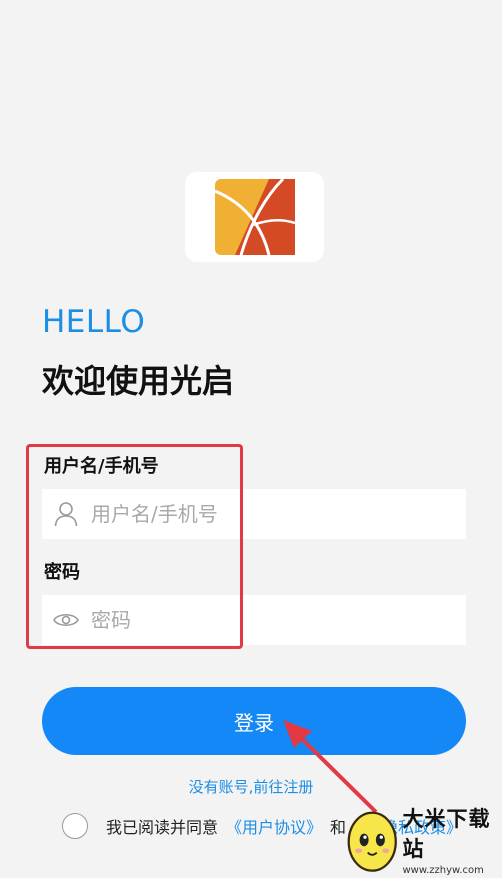  I want to click on username-label: 用户名/手机号, so click(101, 466).